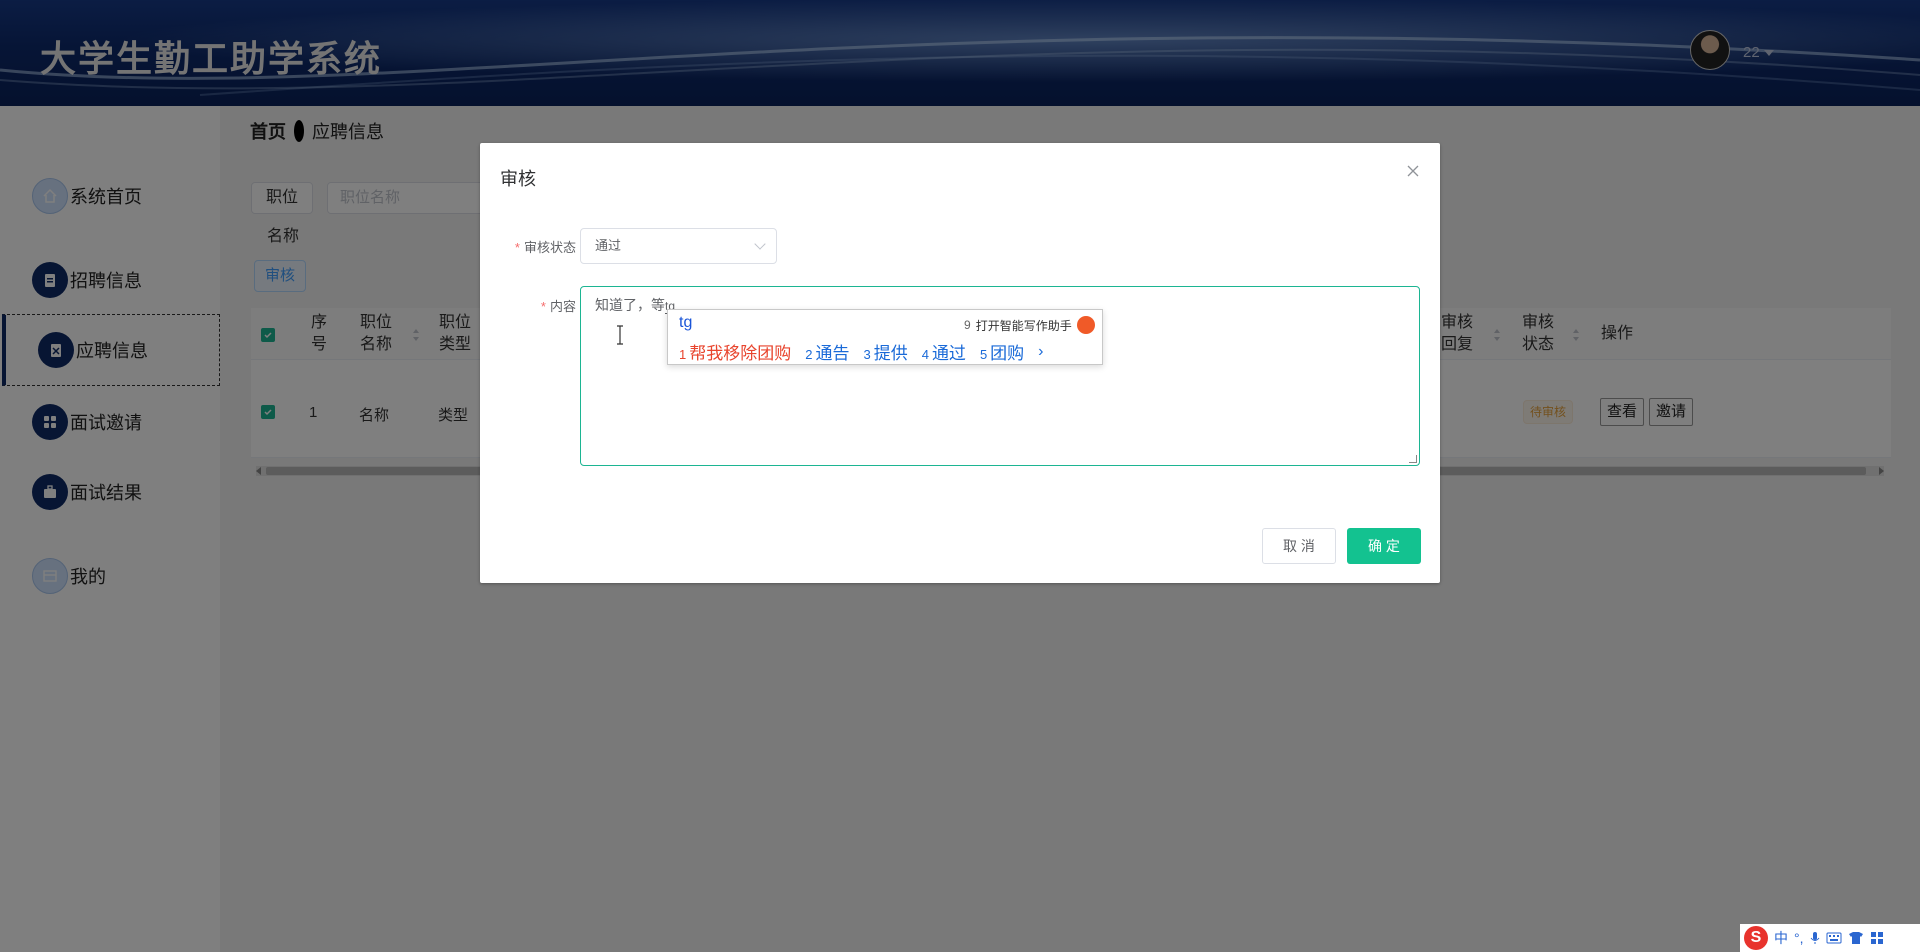 The image size is (1920, 952). Describe the element at coordinates (948, 353) in the screenshot. I see `candidate-text: 通过` at that location.